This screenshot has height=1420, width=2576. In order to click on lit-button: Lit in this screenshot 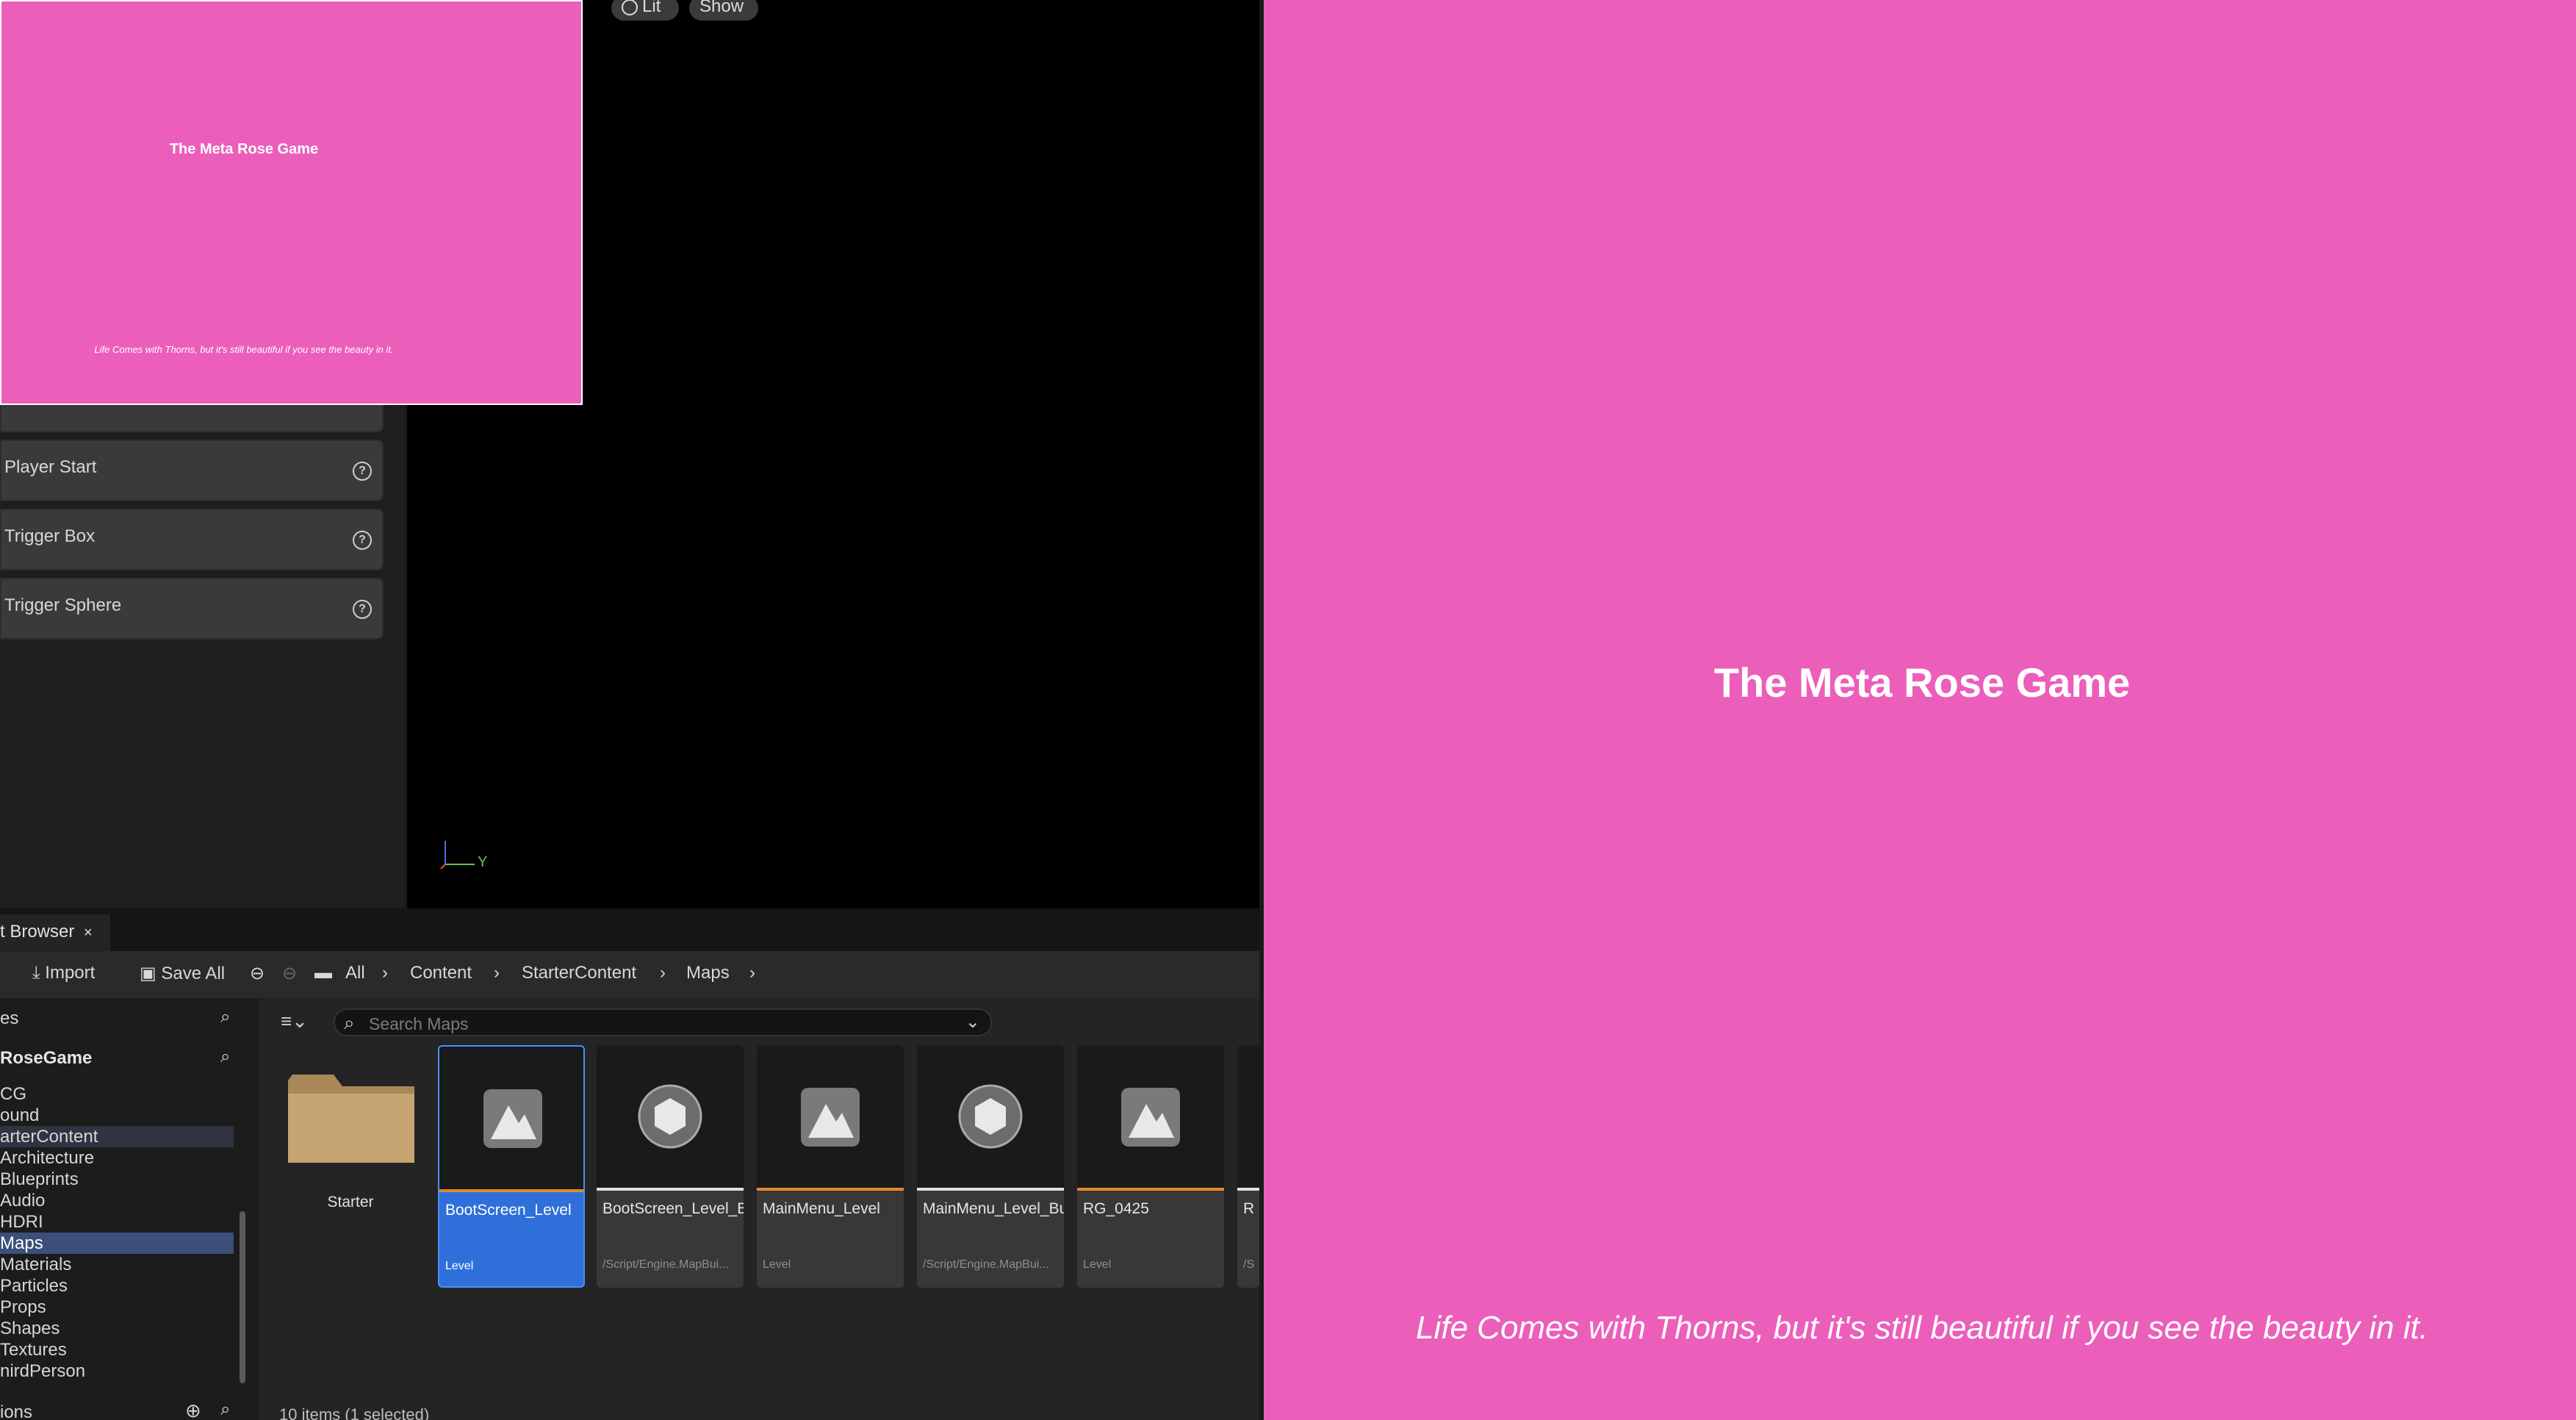, I will do `click(645, 10)`.